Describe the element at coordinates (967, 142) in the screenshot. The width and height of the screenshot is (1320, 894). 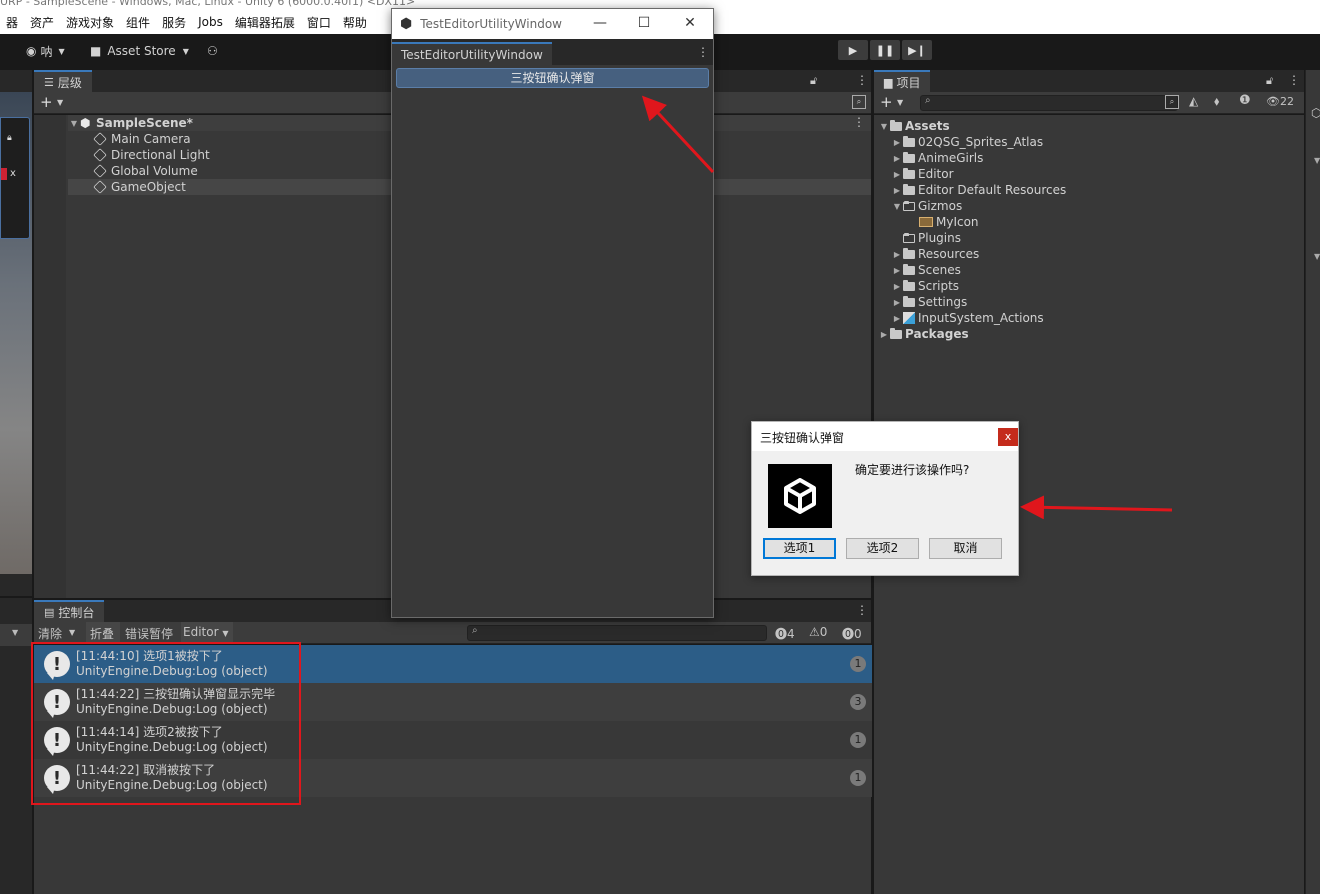
I see `project-item-02qsg: ▶ 02QSG_Sprites_Atlas` at that location.